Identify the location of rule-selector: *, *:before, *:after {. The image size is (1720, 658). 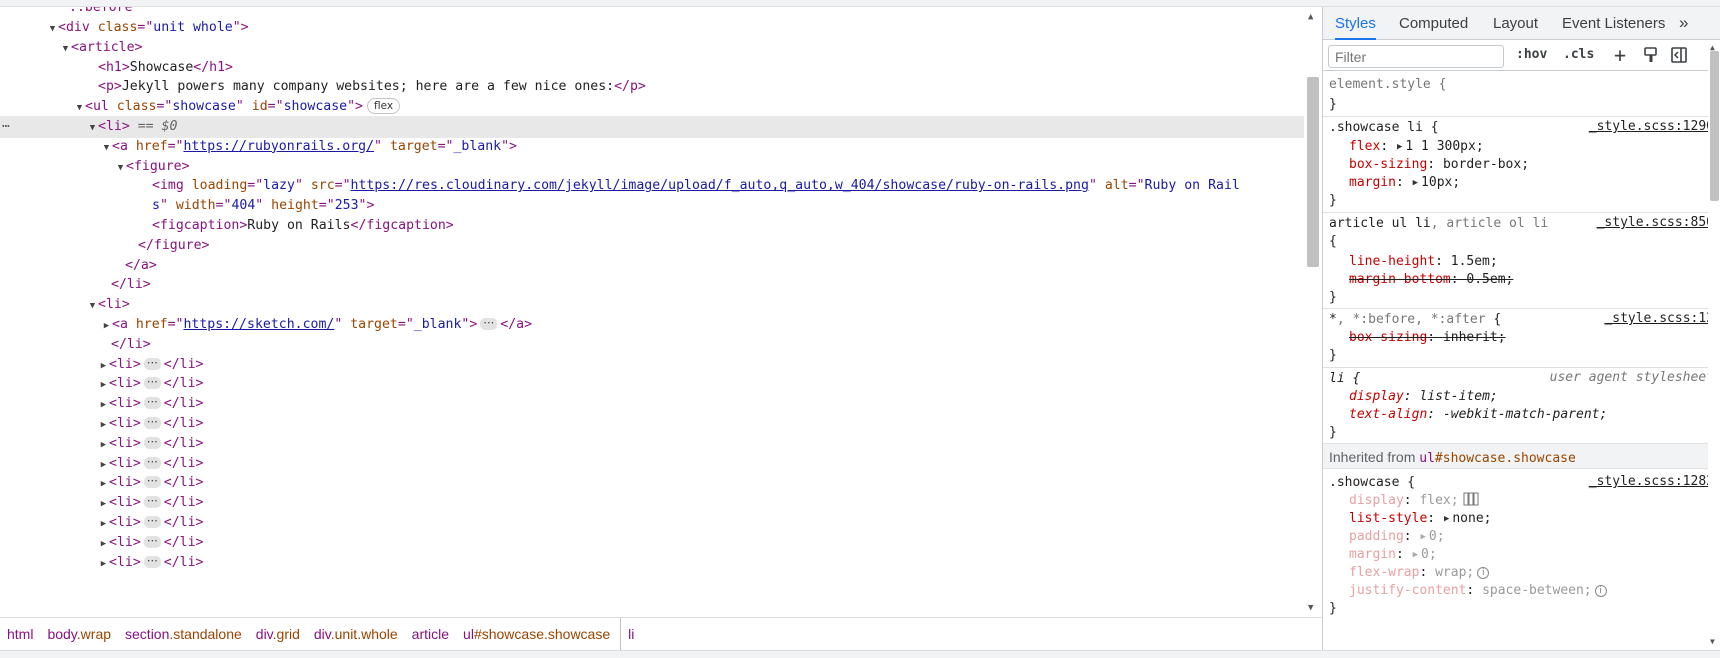
(1415, 320).